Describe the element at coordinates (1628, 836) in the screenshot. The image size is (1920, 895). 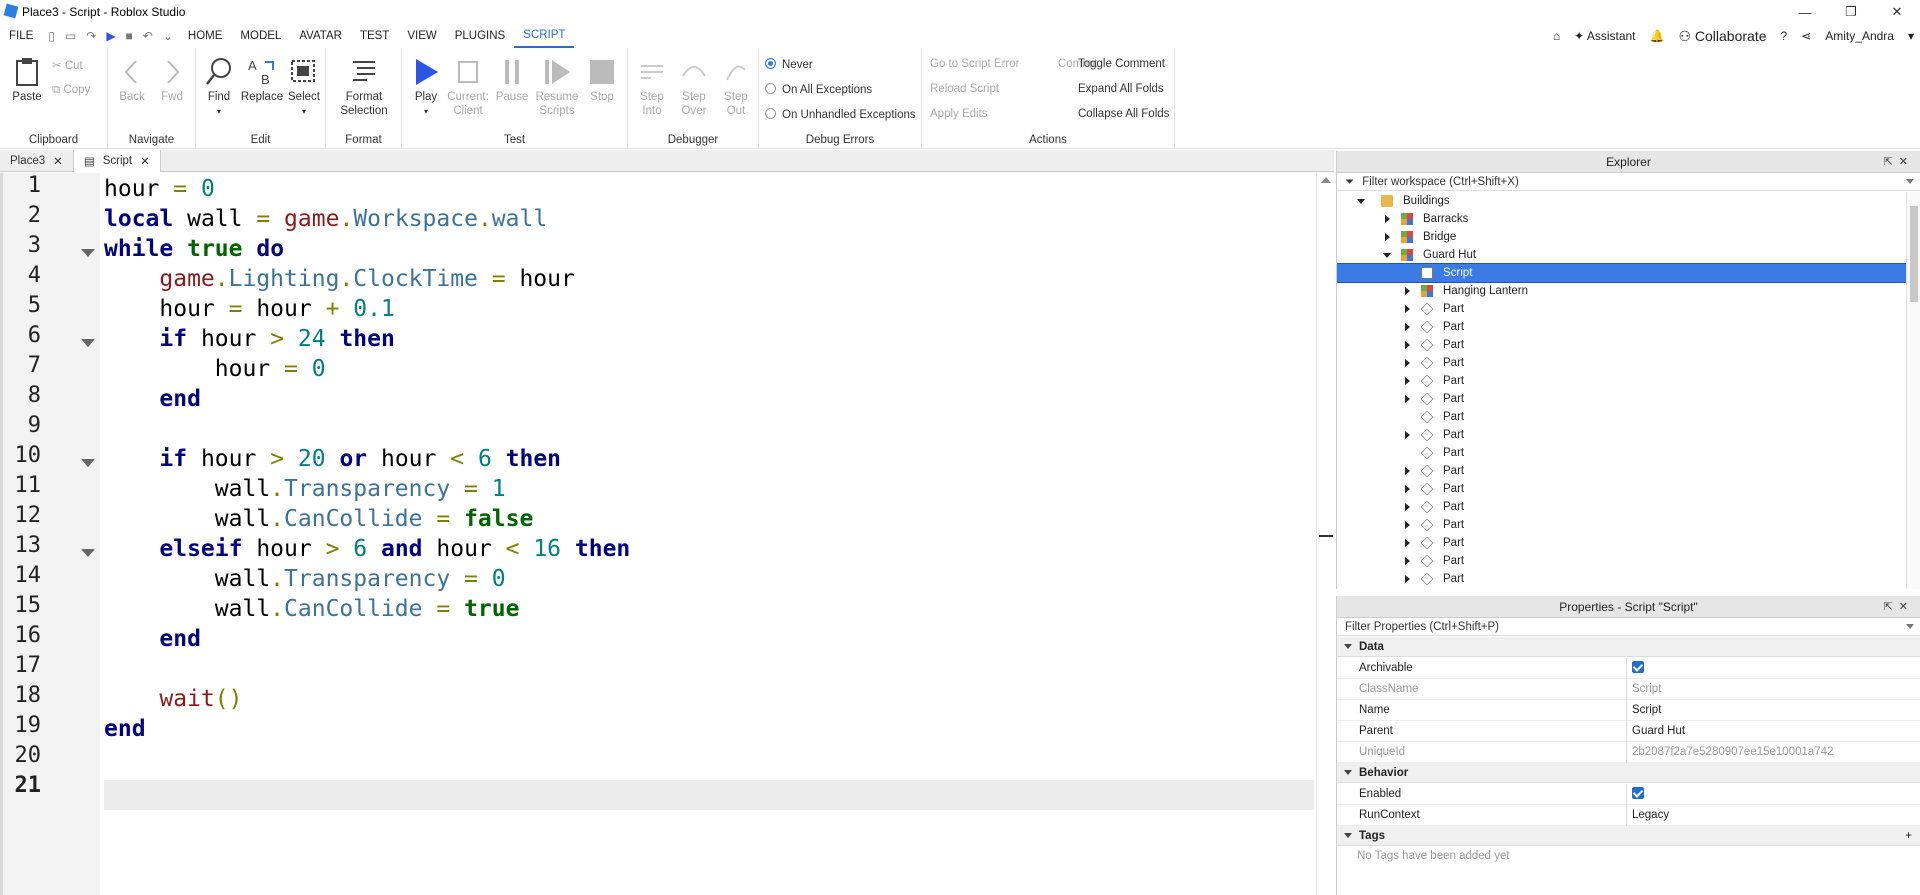
I see `category-tags: Tags +` at that location.